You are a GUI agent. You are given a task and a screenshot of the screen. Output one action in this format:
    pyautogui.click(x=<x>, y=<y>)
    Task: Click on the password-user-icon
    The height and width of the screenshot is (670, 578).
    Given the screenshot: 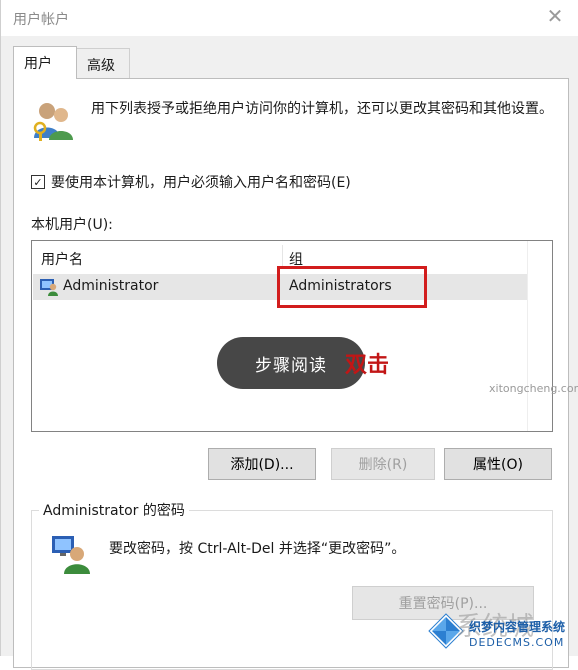 What is the action you would take?
    pyautogui.click(x=71, y=555)
    